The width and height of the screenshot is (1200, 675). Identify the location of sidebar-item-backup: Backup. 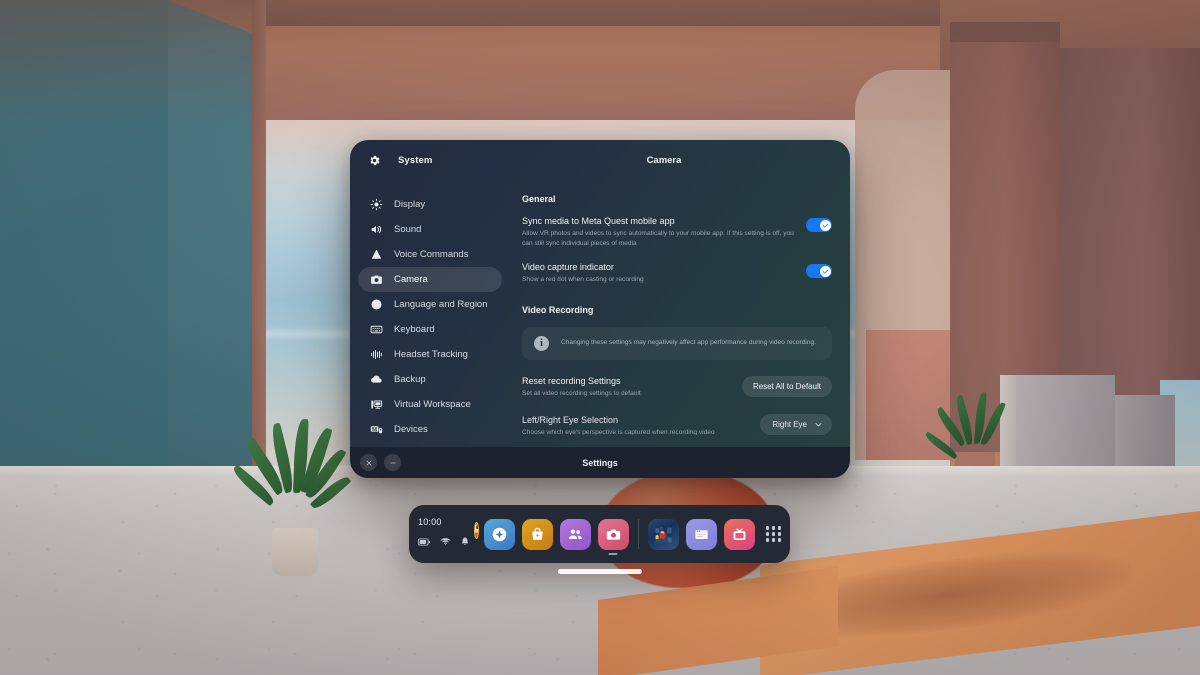
(430, 379).